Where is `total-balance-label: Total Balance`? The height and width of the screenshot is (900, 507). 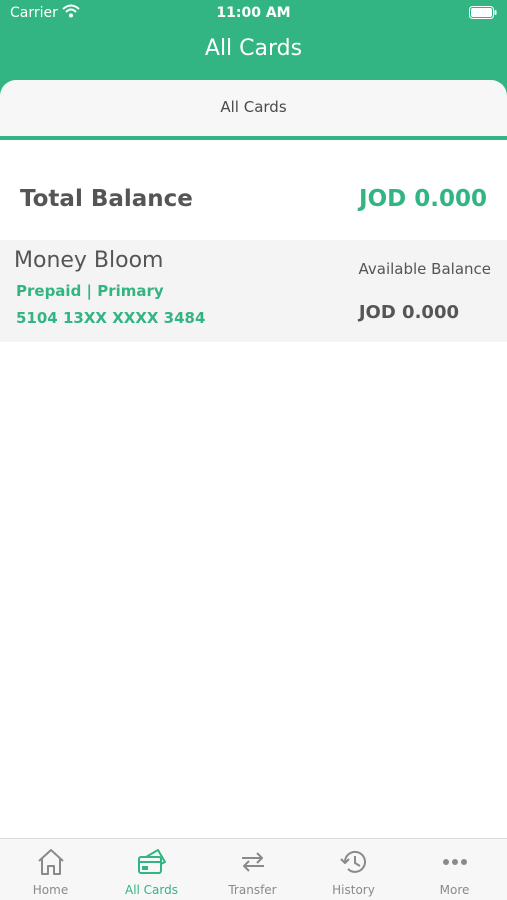 total-balance-label: Total Balance is located at coordinates (106, 199).